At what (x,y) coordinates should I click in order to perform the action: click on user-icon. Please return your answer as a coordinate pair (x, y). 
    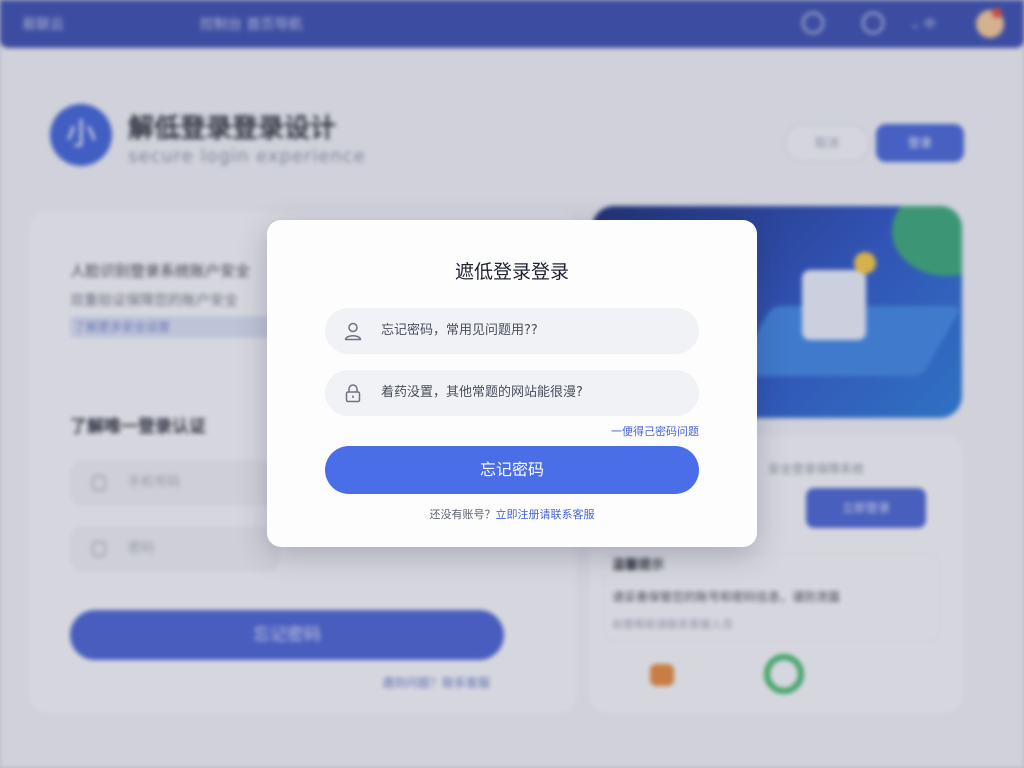
    Looking at the image, I should click on (353, 331).